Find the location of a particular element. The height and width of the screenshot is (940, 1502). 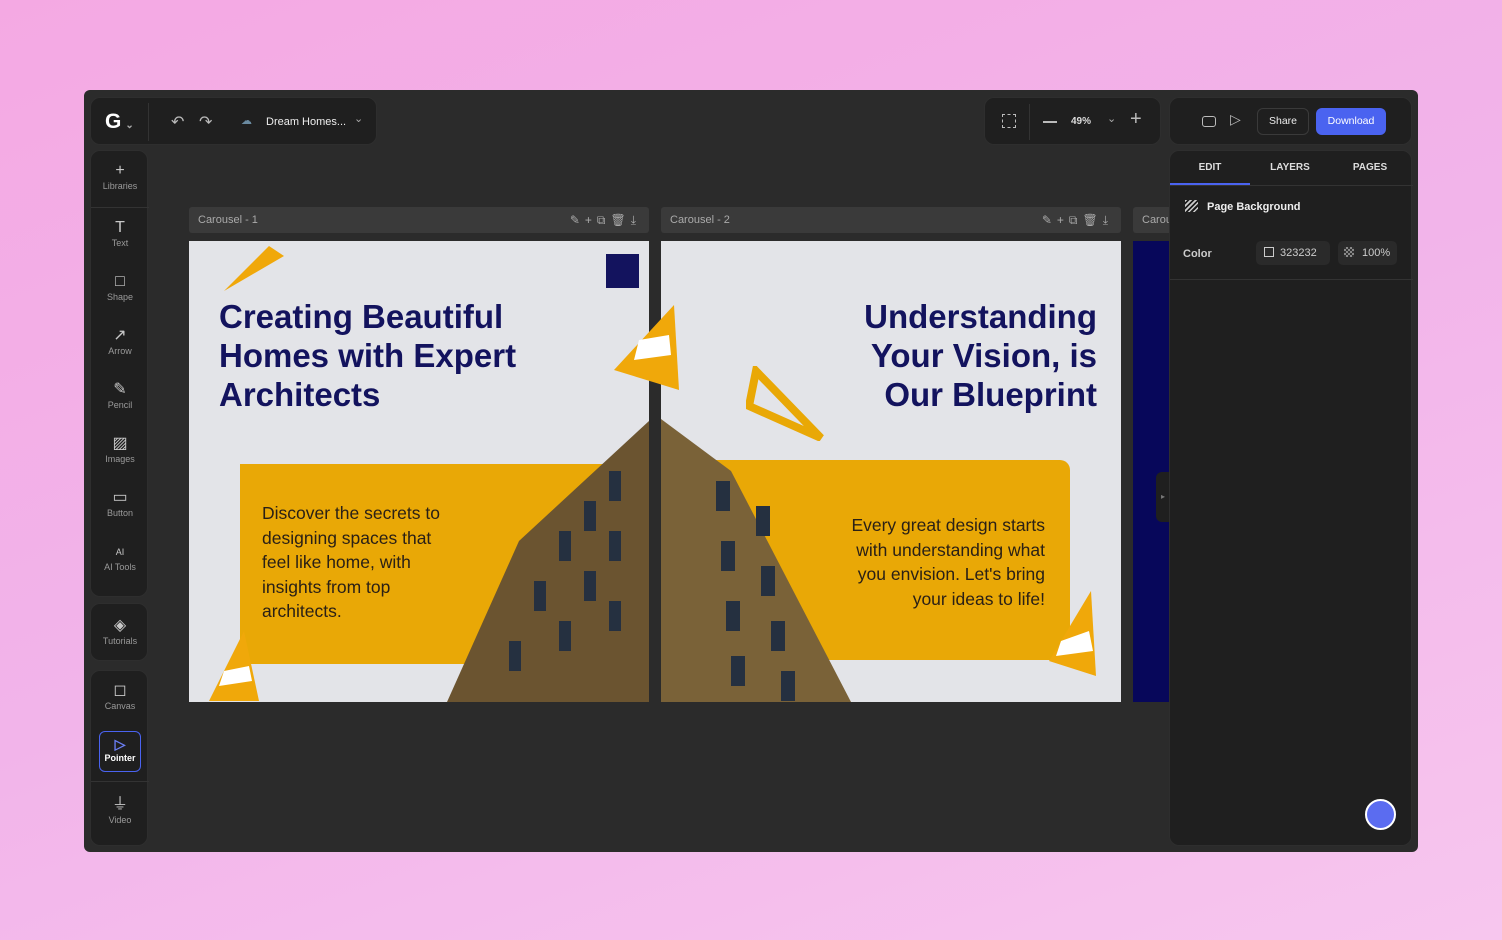

tool-arrow: ↗ Arrow is located at coordinates (120, 341).